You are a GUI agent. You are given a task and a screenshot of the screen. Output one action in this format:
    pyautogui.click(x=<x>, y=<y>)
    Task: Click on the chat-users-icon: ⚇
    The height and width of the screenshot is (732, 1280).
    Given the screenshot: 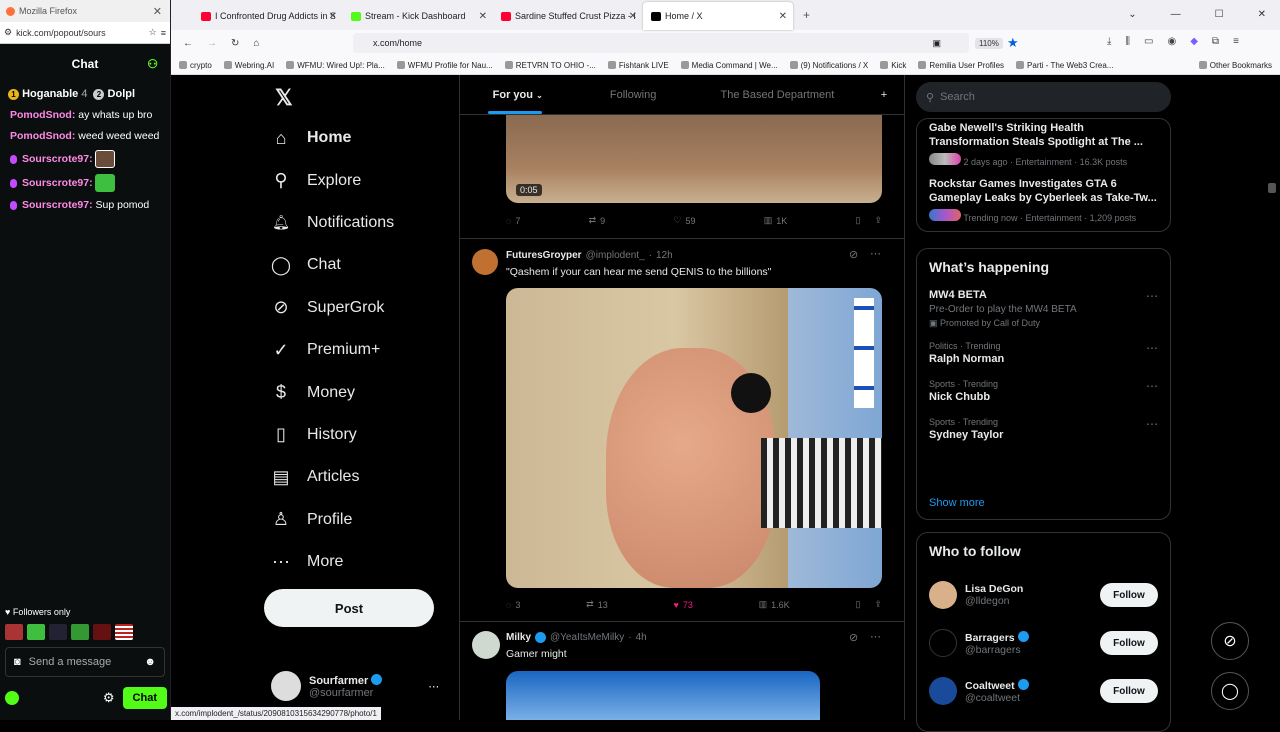 What is the action you would take?
    pyautogui.click(x=152, y=64)
    